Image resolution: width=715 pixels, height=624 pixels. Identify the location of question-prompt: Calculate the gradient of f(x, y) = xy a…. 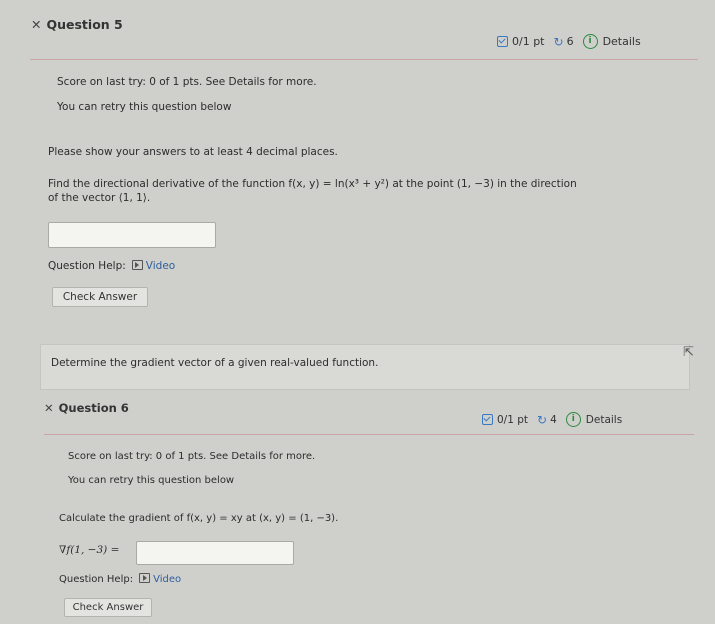
(199, 518).